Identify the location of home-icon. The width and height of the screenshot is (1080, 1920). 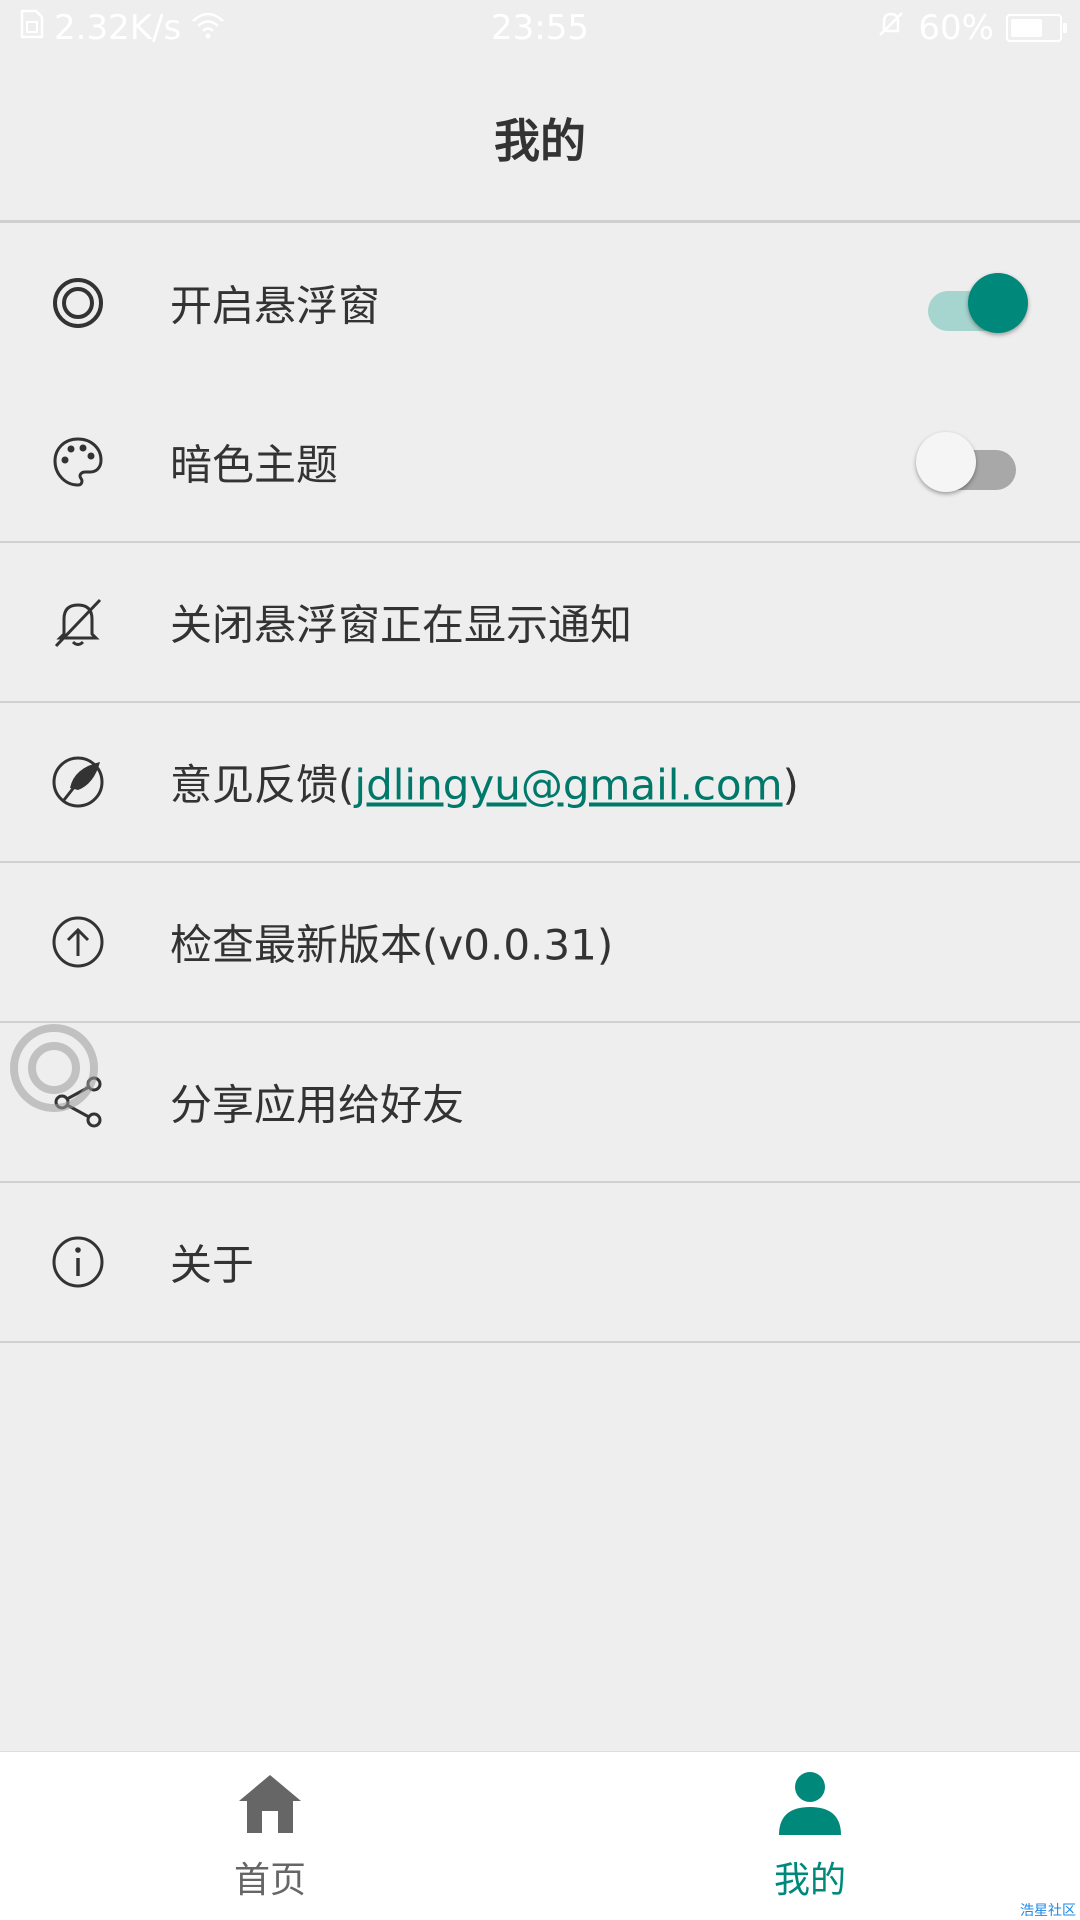
(270, 1806).